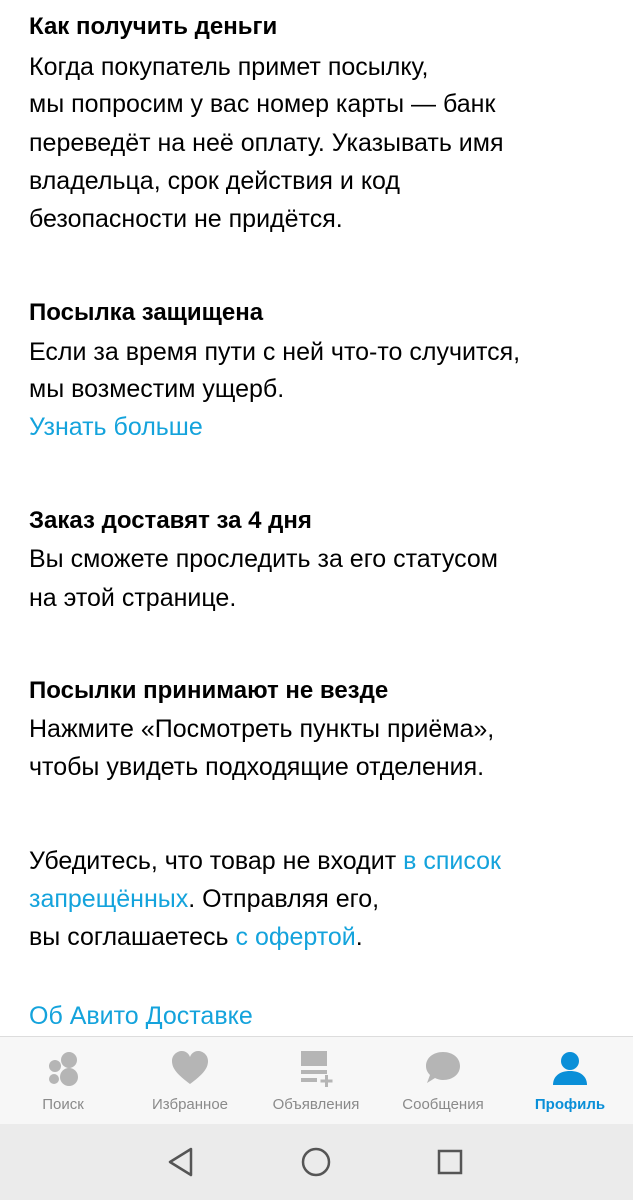  I want to click on section-text-line: мы возместим ущерб., so click(157, 389).